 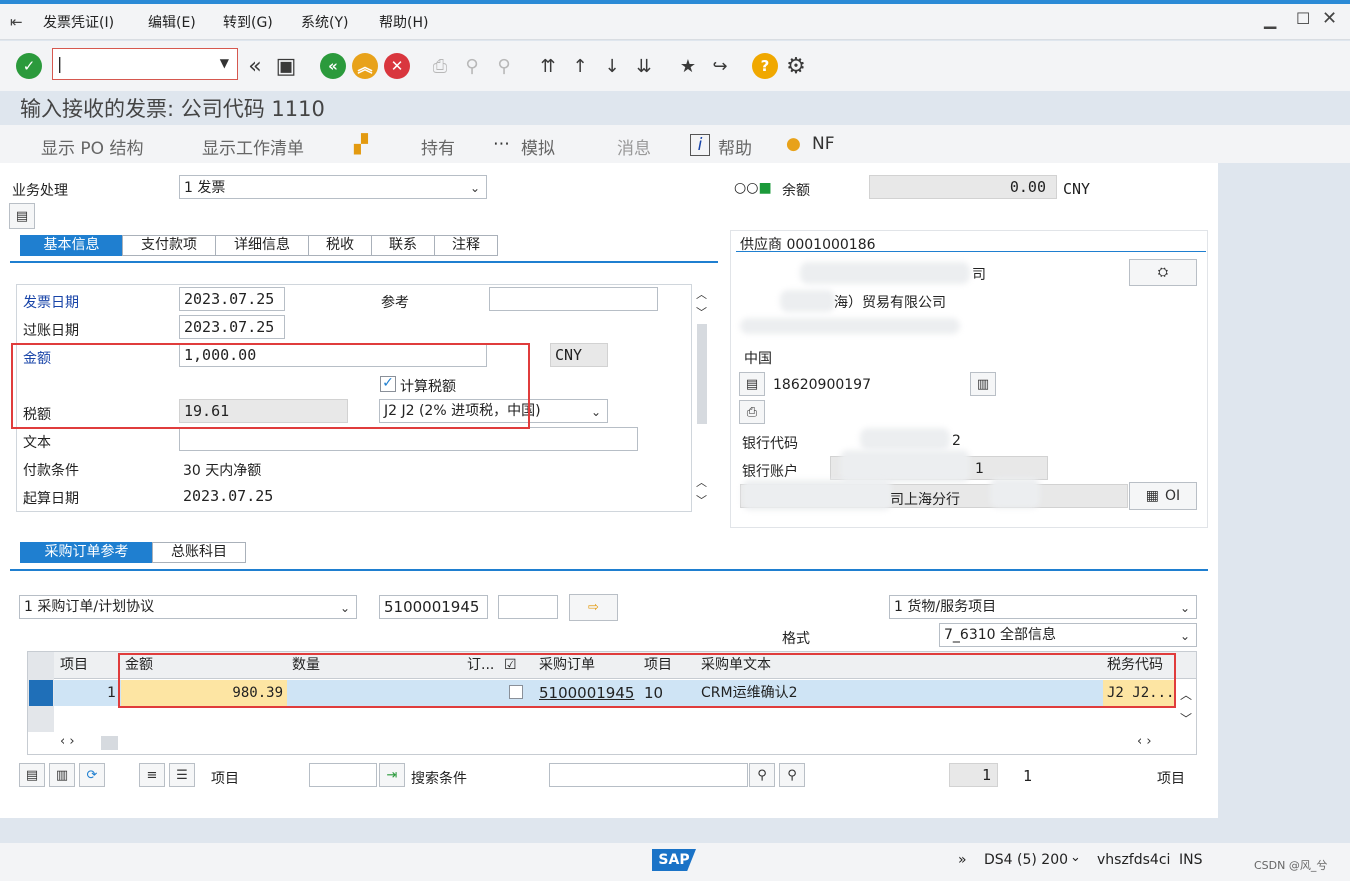 What do you see at coordinates (109, 743) in the screenshot?
I see `grid-hscroll-thumb` at bounding box center [109, 743].